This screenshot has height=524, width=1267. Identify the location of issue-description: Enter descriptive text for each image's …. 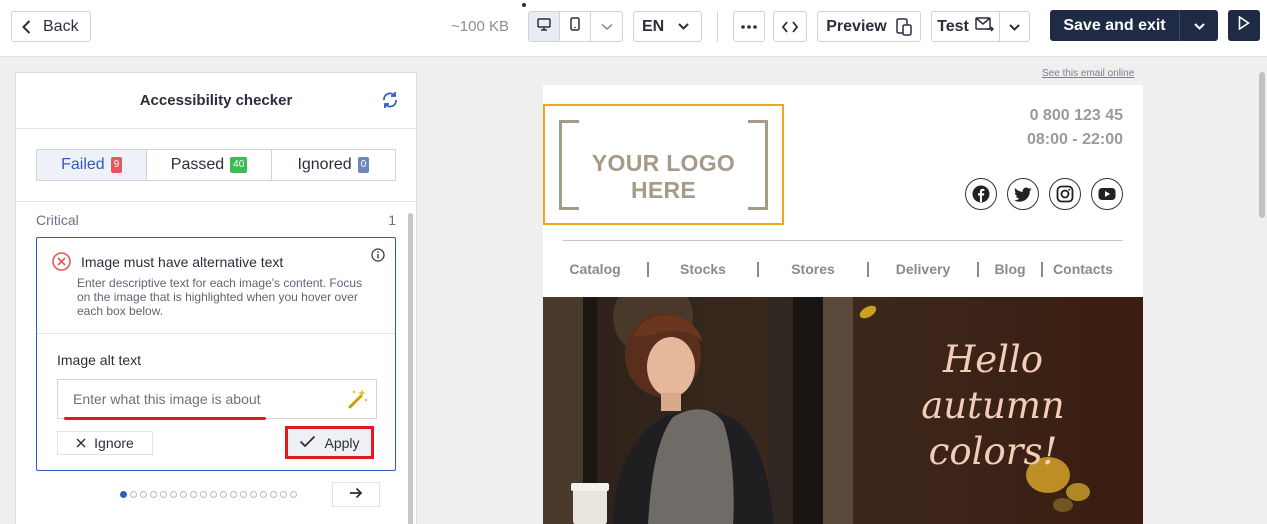
(220, 297).